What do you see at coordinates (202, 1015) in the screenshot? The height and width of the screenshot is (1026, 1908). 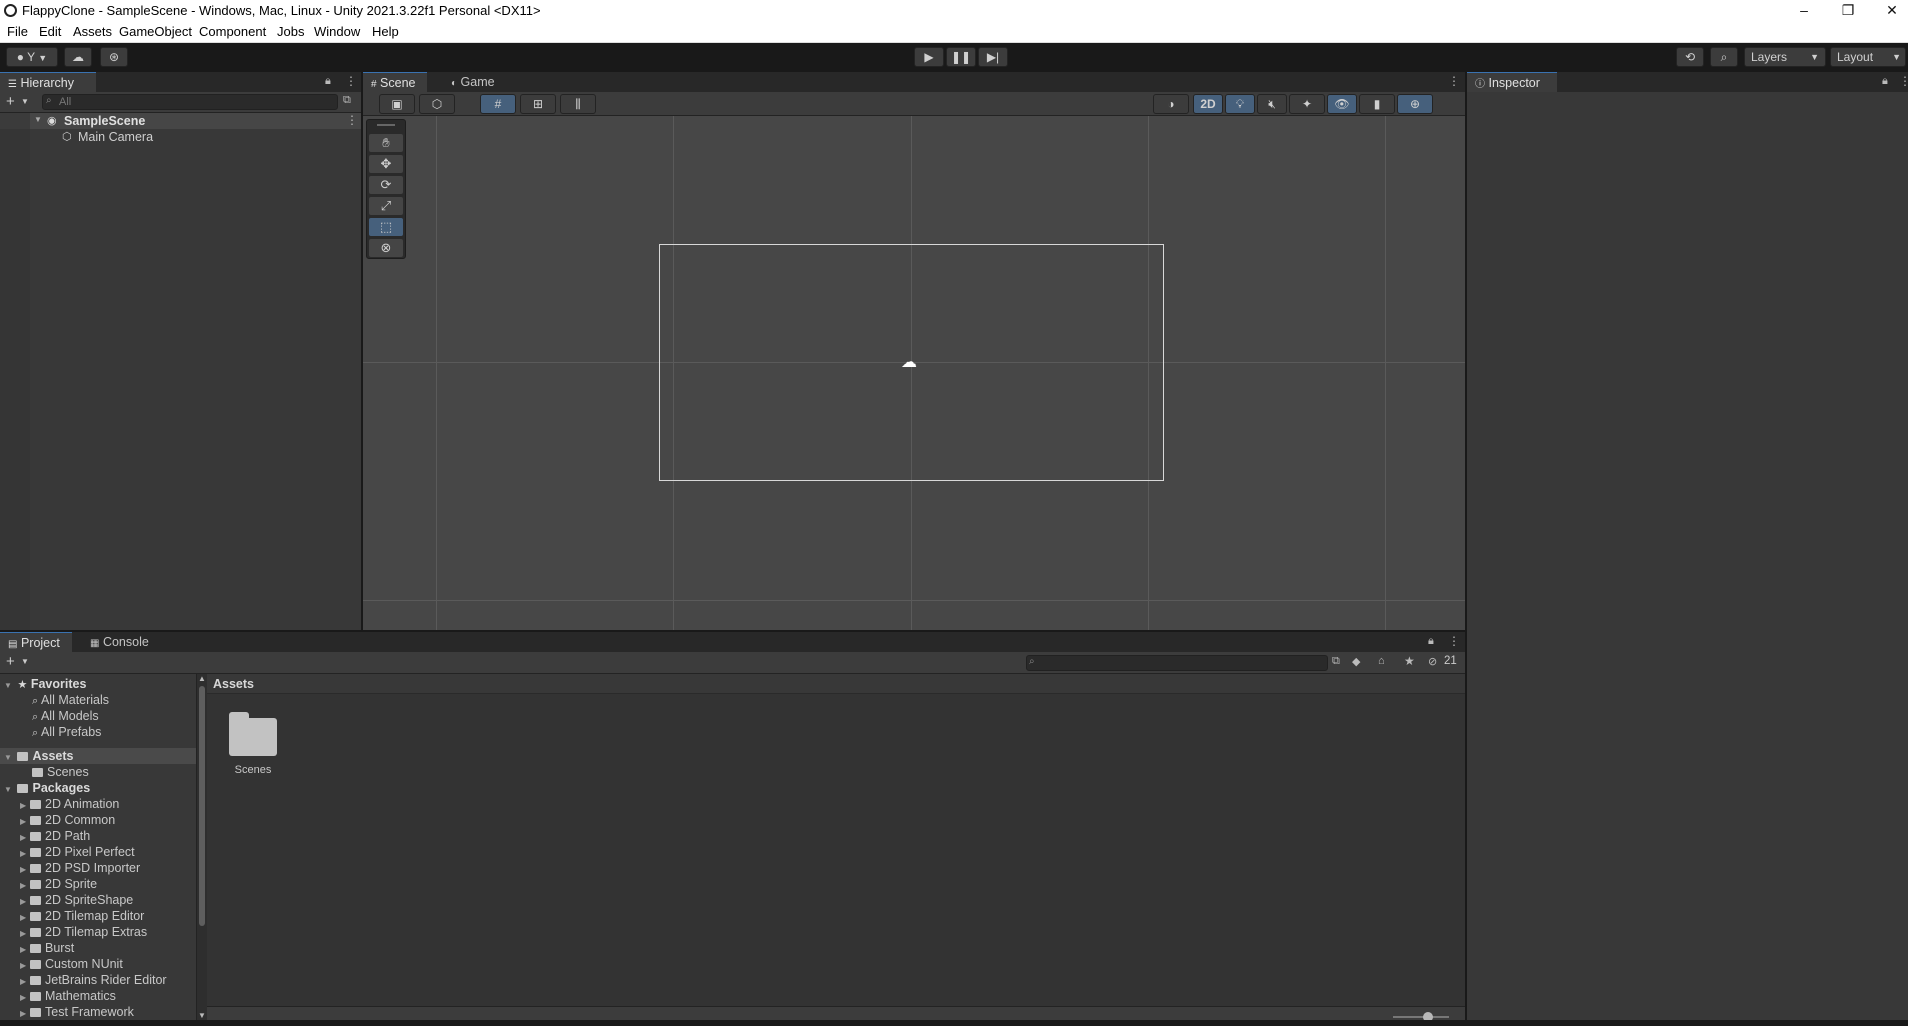 I see `scroll-down-icon: ▼` at bounding box center [202, 1015].